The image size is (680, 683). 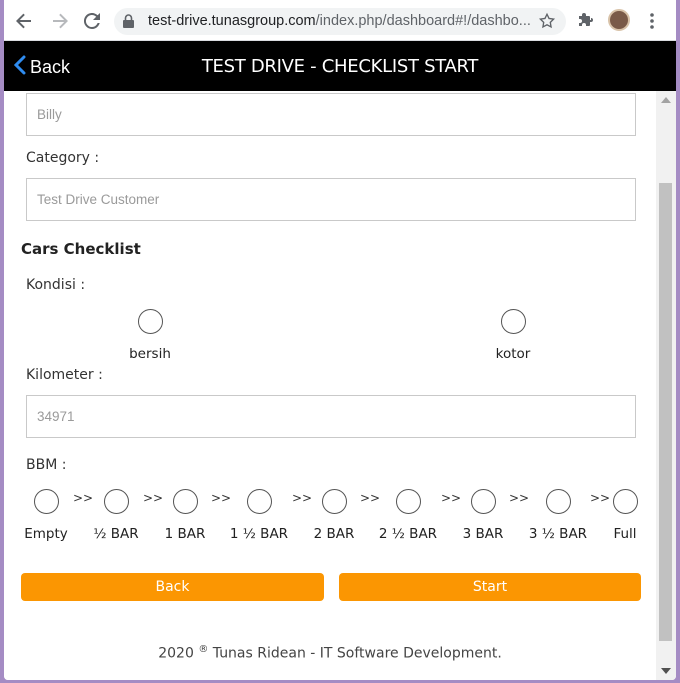 What do you see at coordinates (666, 100) in the screenshot?
I see `scroll-up-icon` at bounding box center [666, 100].